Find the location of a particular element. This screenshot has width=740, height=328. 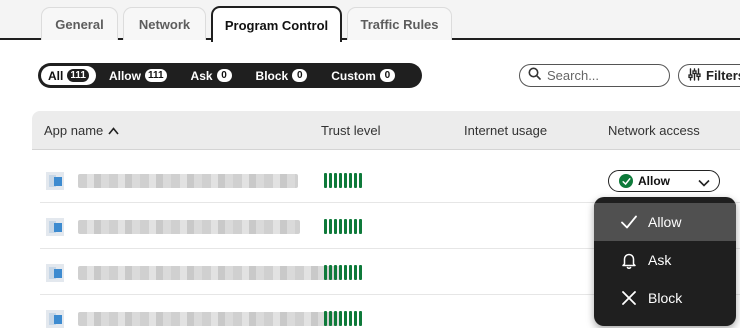

network-access-value: Allow is located at coordinates (654, 181).